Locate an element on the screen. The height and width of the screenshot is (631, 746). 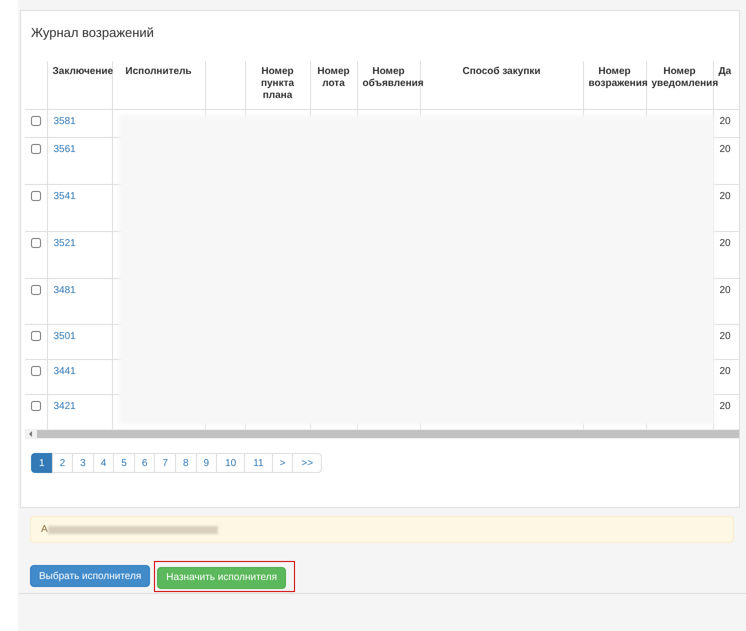
column-header: Исполнитель is located at coordinates (158, 71).